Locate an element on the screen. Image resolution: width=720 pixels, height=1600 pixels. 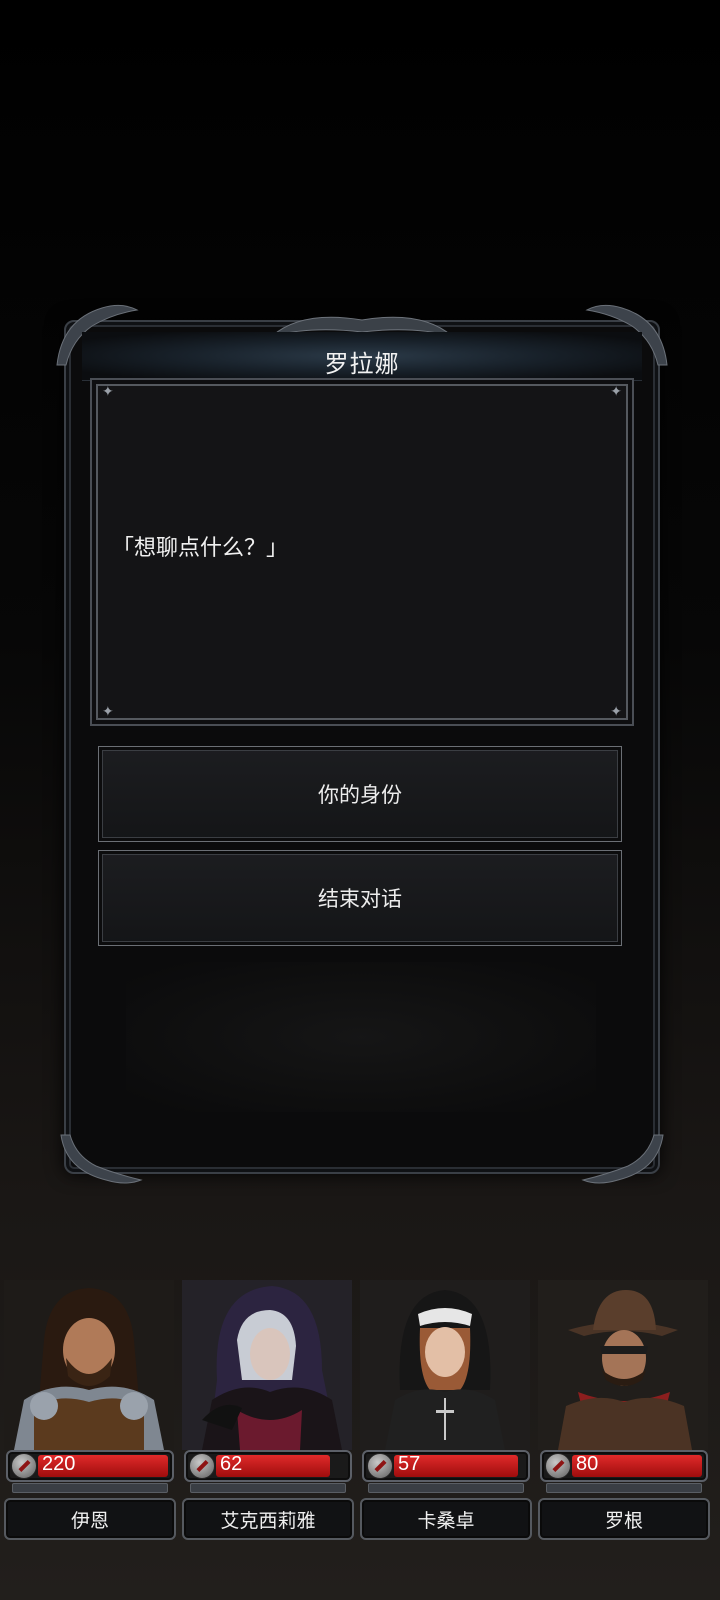
party-member: 80 罗根 is located at coordinates (623, 1411).